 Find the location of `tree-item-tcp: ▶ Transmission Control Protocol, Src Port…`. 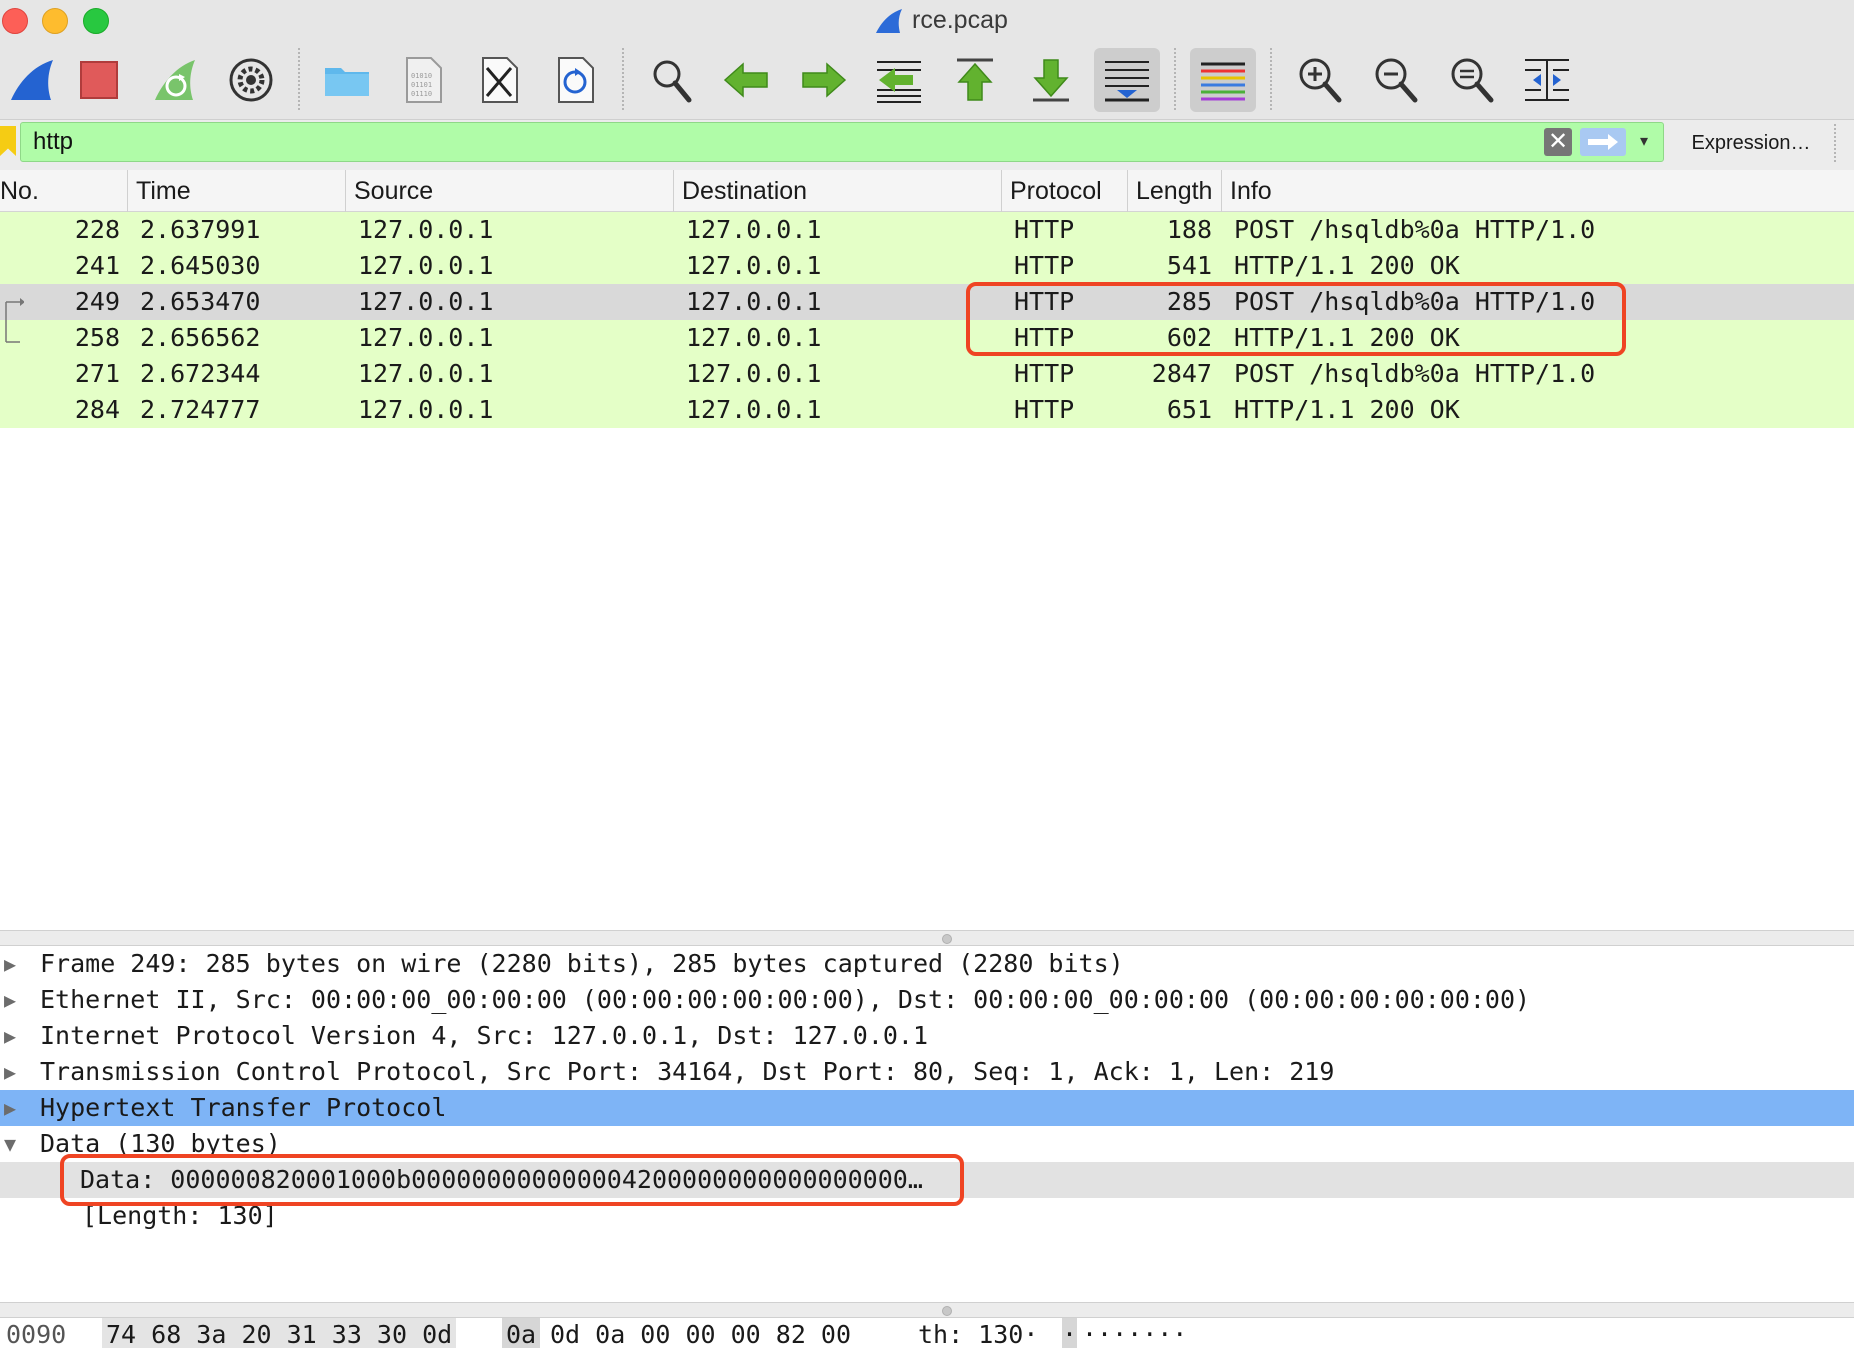

tree-item-tcp: ▶ Transmission Control Protocol, Src Port… is located at coordinates (927, 1072).